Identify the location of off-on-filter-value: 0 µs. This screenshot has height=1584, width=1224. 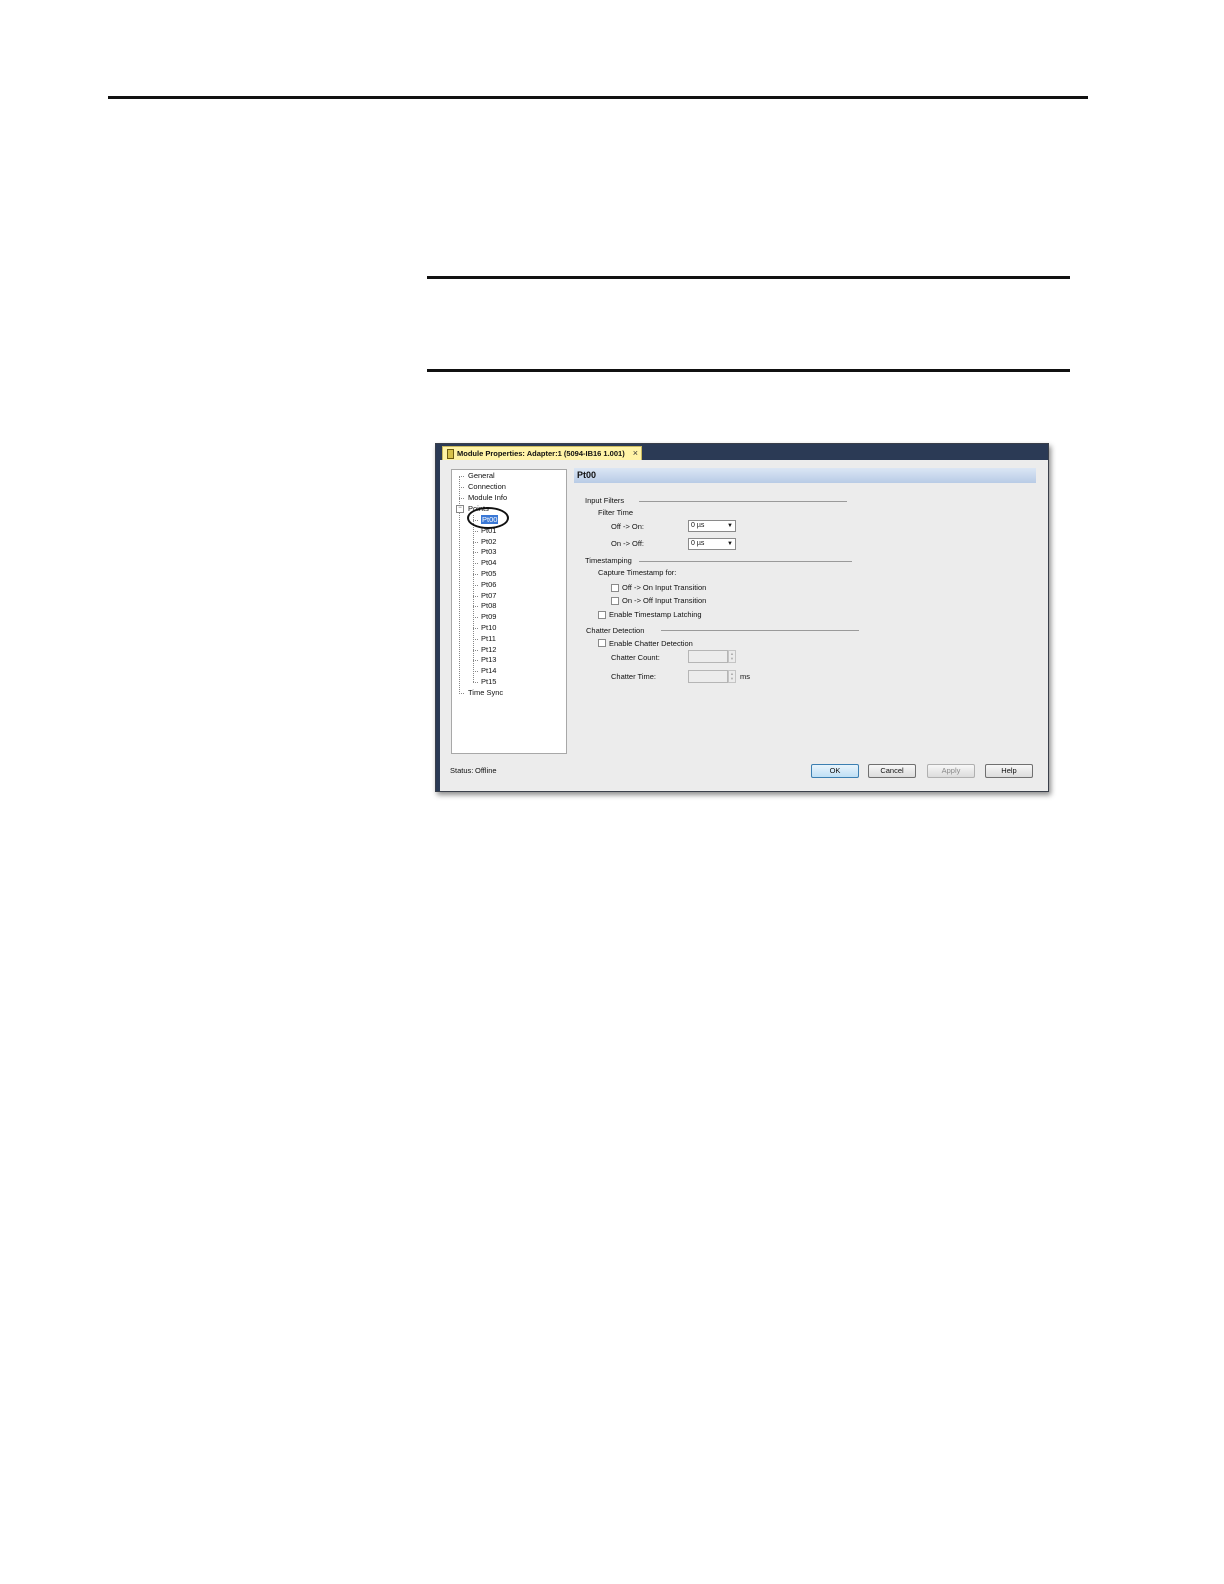
(698, 525).